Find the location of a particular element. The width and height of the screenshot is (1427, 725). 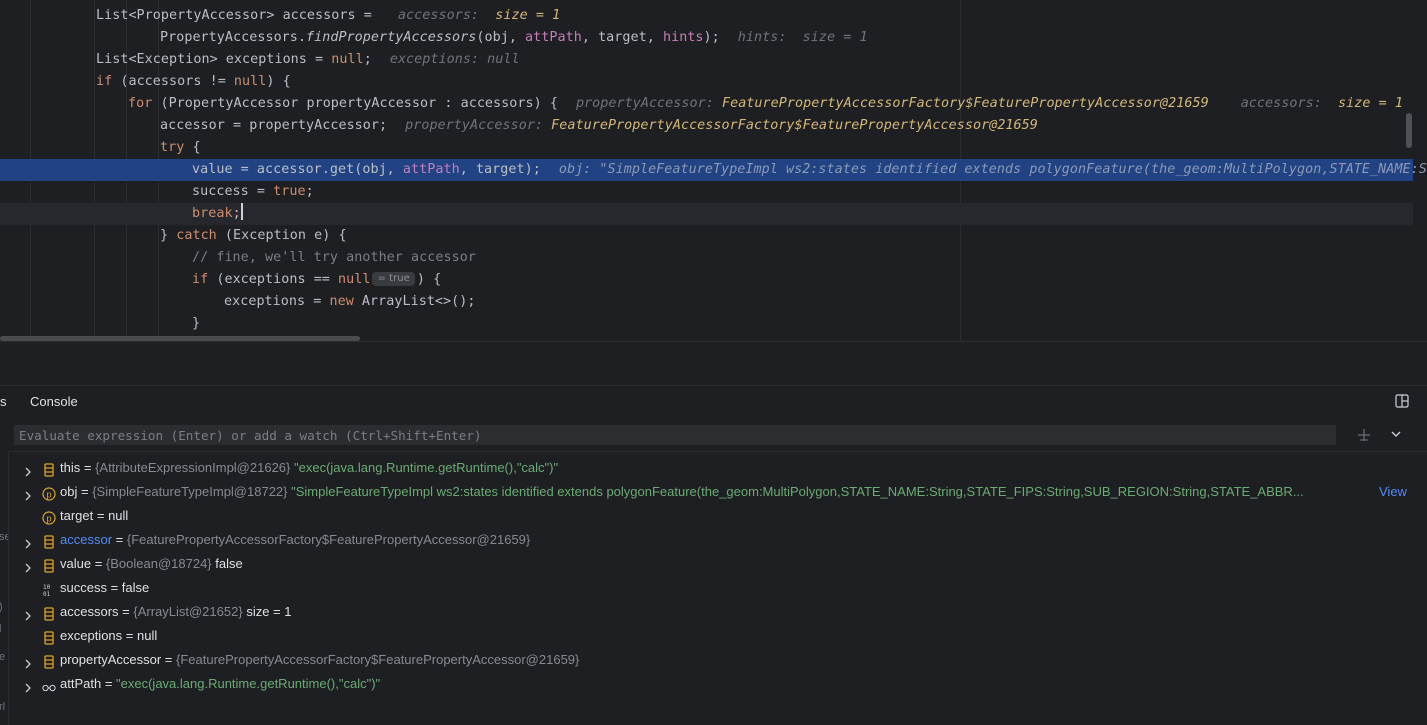

code-line: // fine, we'll try another accessor is located at coordinates (706, 258).